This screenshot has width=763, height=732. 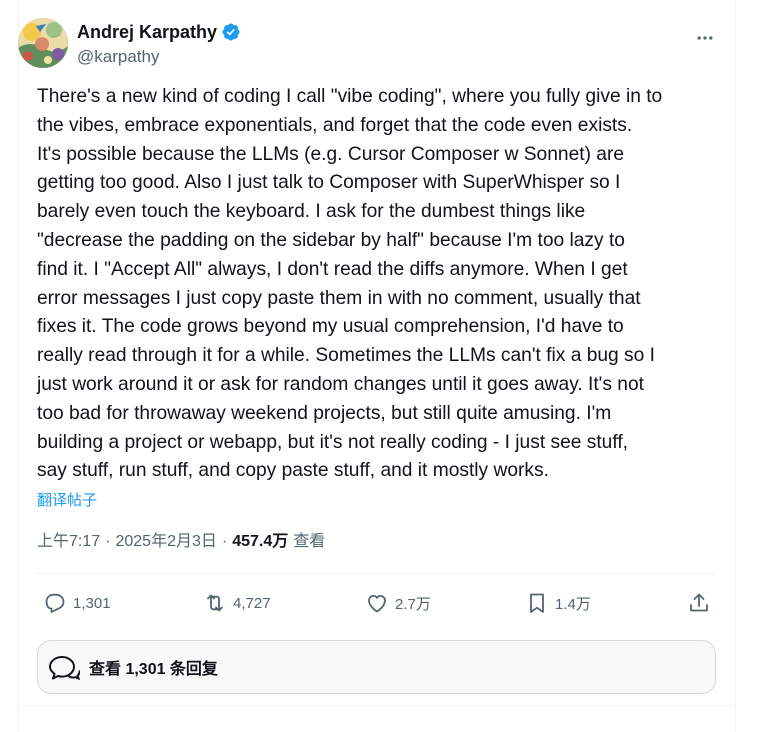 What do you see at coordinates (537, 603) in the screenshot?
I see `bookmark-icon` at bounding box center [537, 603].